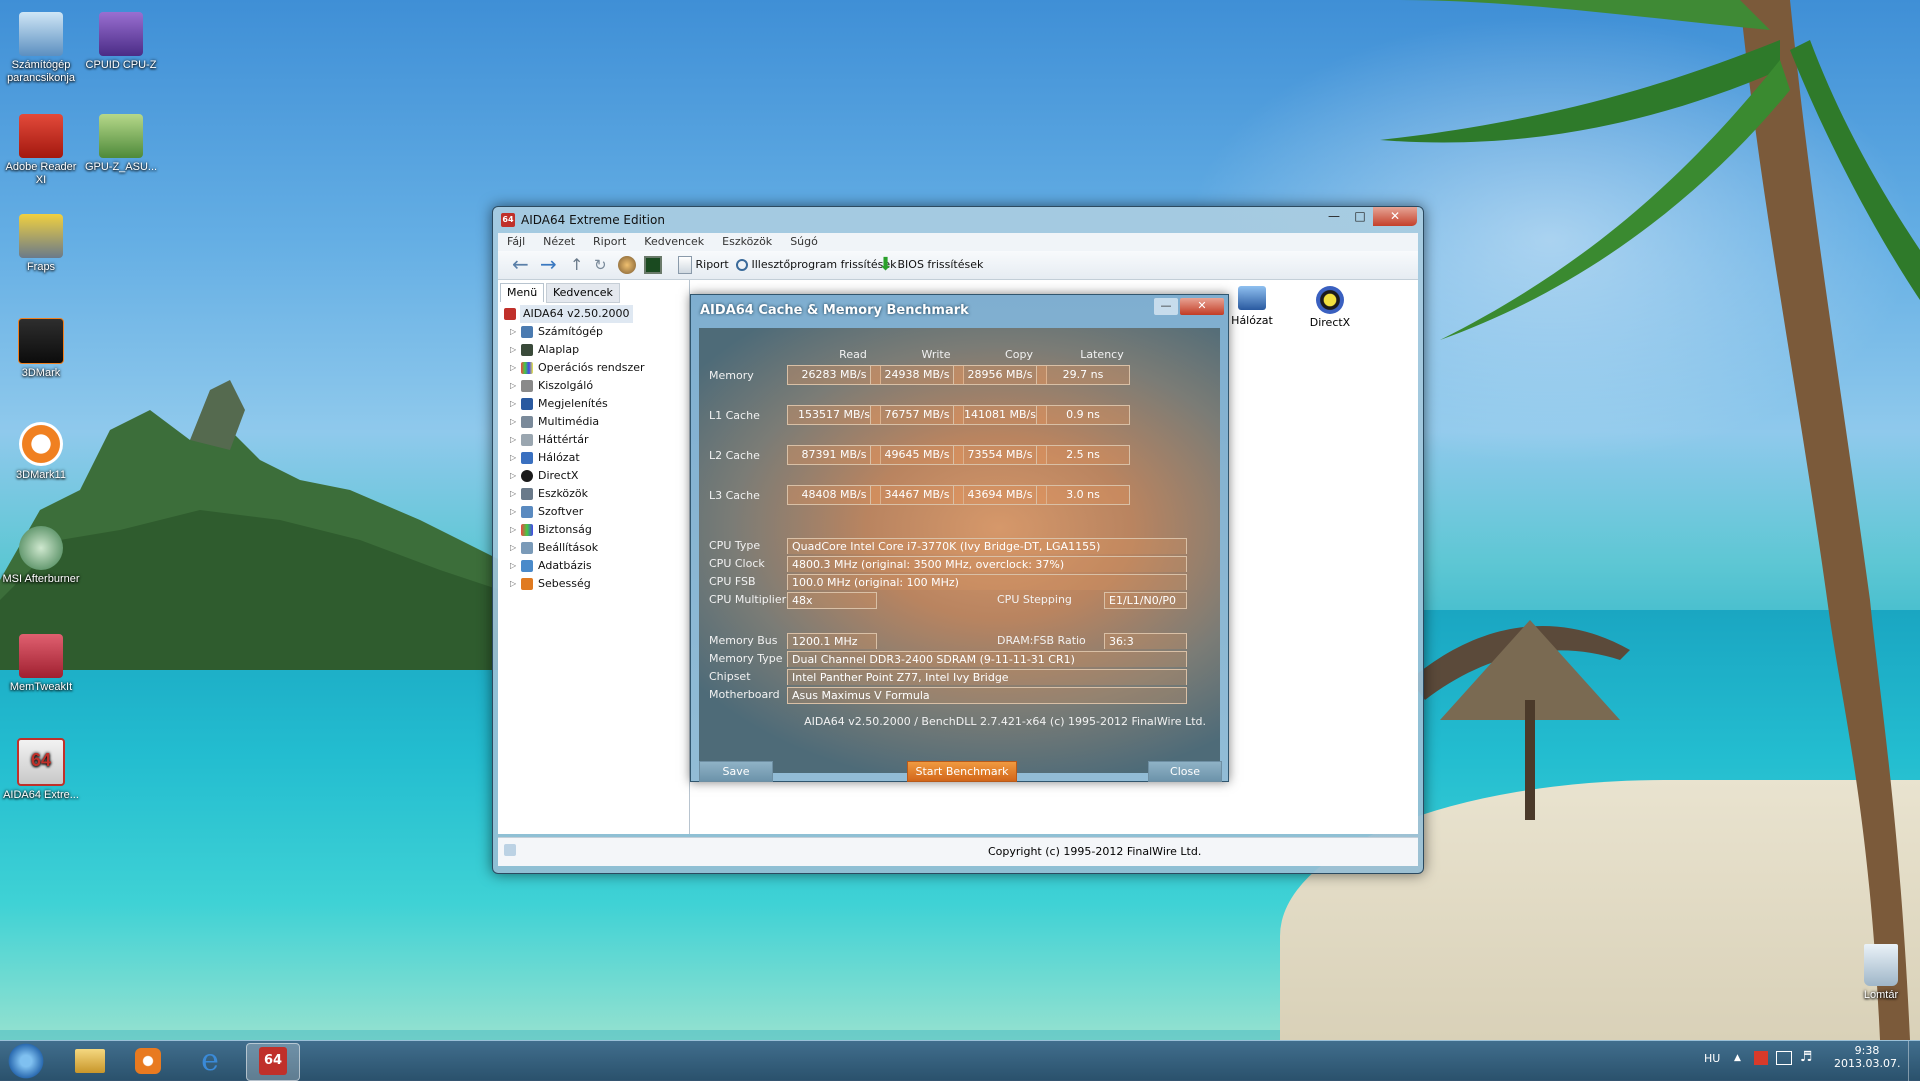 Image resolution: width=1920 pixels, height=1081 pixels. Describe the element at coordinates (273, 1062) in the screenshot. I see `taskbar-aida64: 64` at that location.